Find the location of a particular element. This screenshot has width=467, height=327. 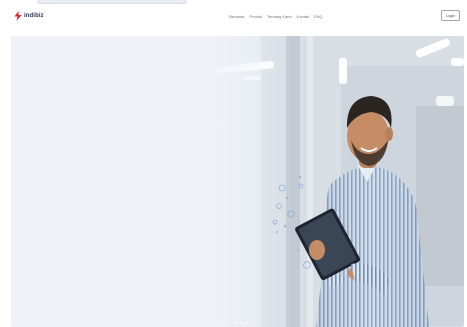

logo-bolt-icon is located at coordinates (18, 16).